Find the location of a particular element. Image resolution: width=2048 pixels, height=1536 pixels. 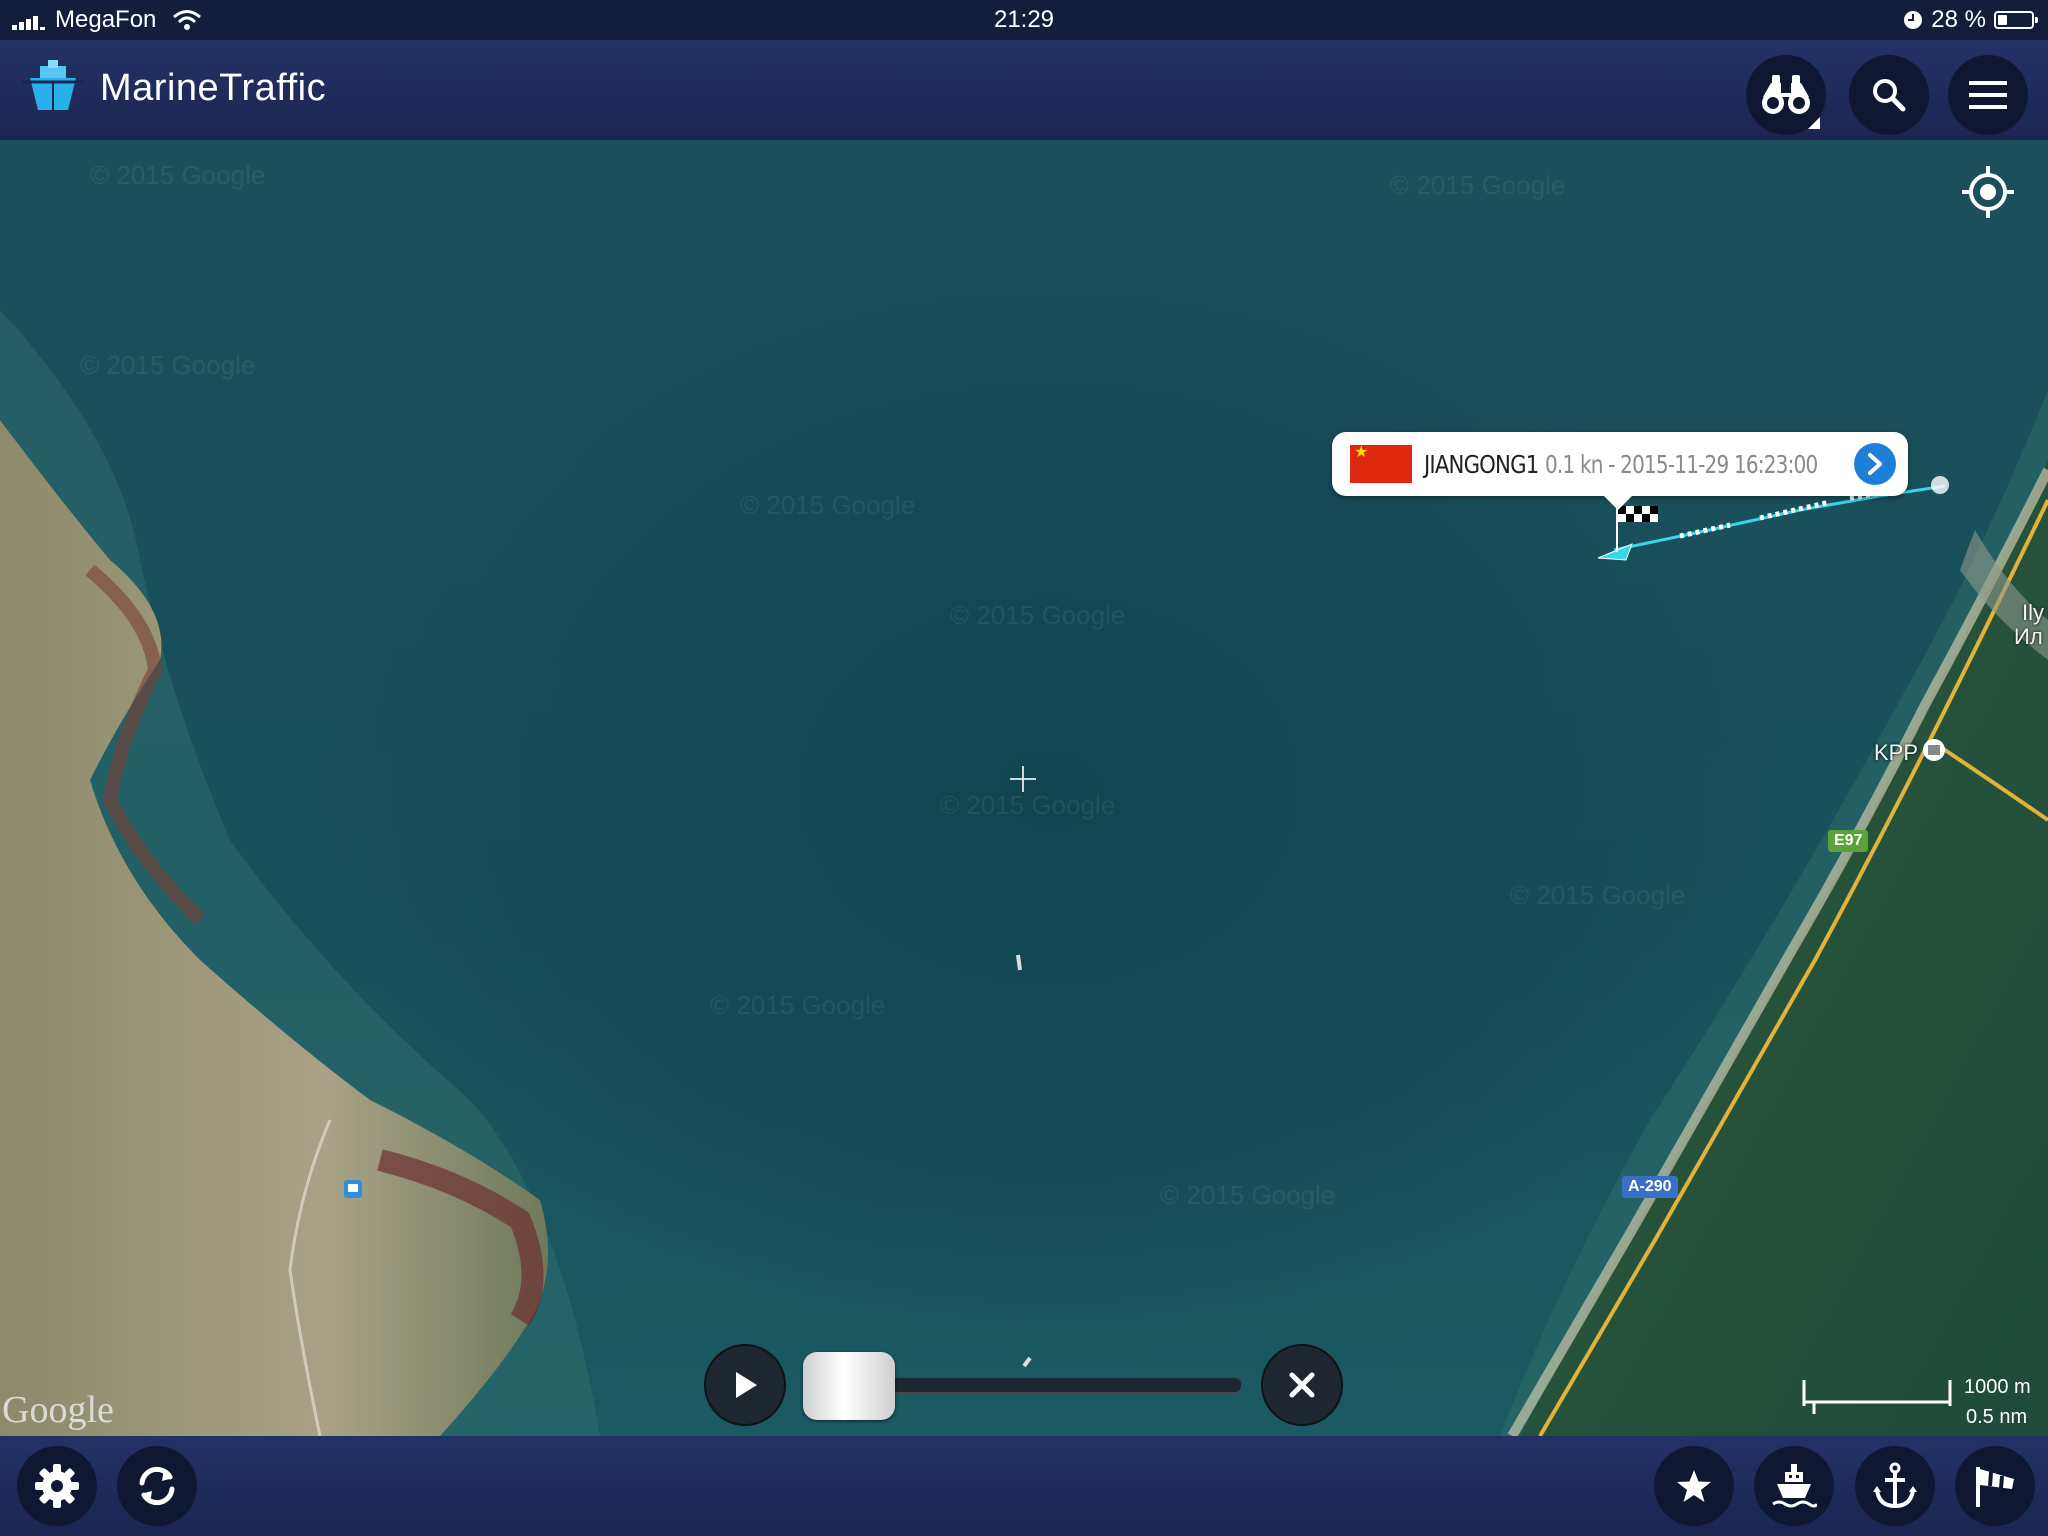

status-right: 28 % is located at coordinates (1970, 20).